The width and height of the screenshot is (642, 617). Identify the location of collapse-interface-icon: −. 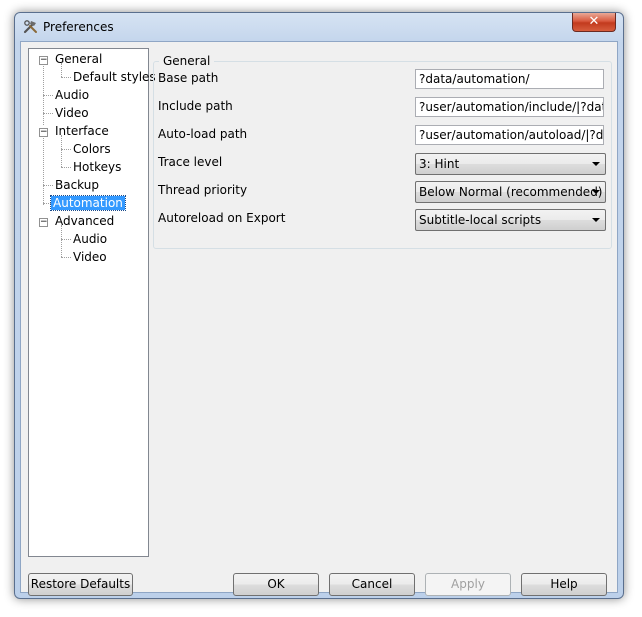
(43, 132).